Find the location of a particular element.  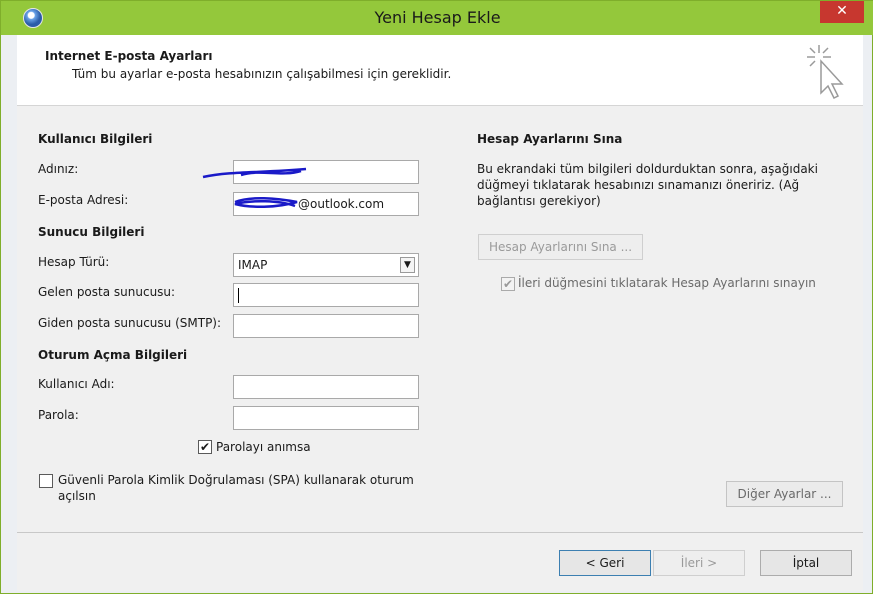

spa-checkbox is located at coordinates (46, 481).